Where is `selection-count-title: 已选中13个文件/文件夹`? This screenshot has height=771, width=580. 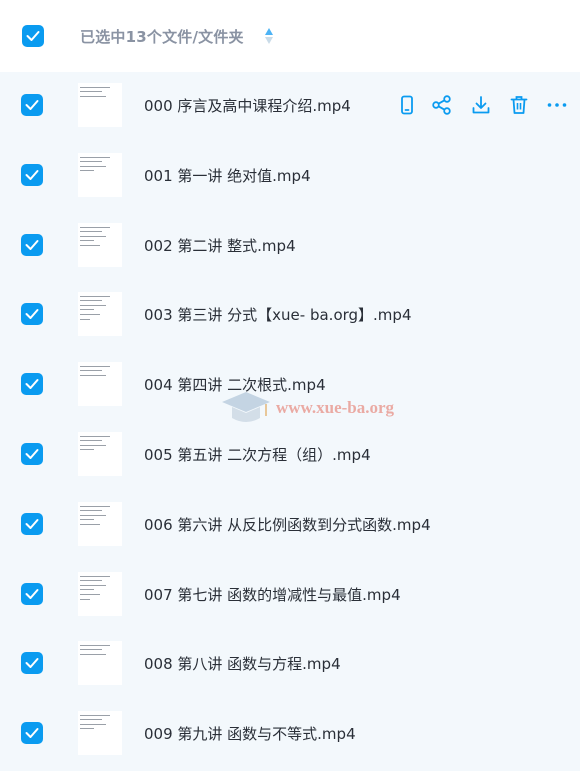 selection-count-title: 已选中13个文件/文件夹 is located at coordinates (162, 37).